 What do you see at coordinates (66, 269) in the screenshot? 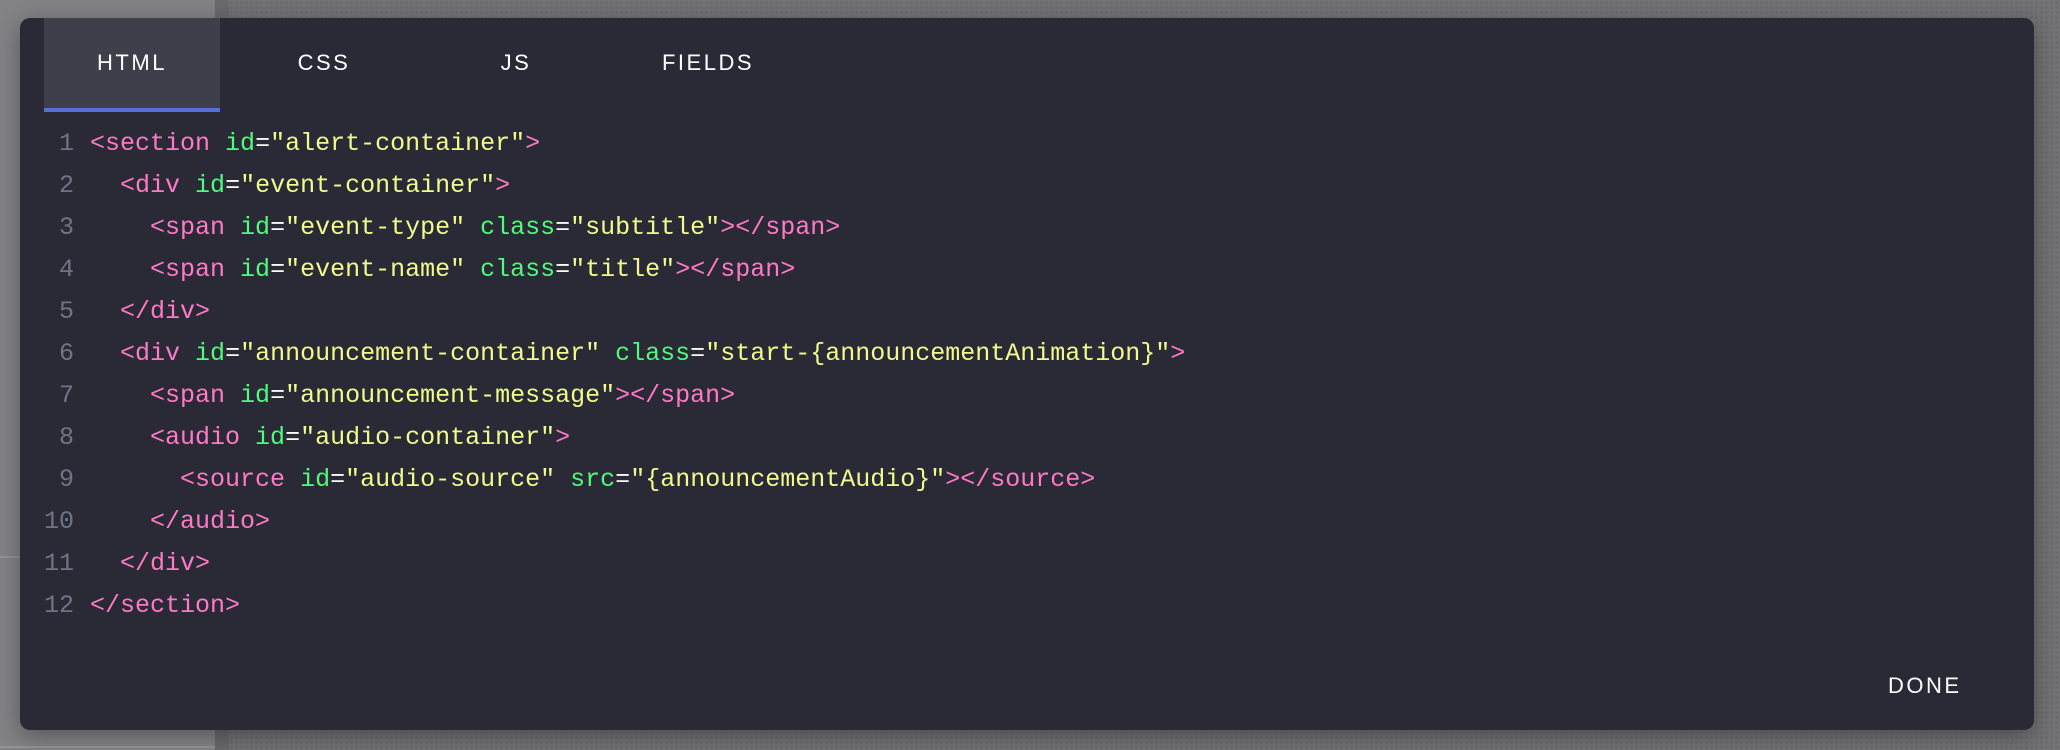
I see `line-number: 4` at bounding box center [66, 269].